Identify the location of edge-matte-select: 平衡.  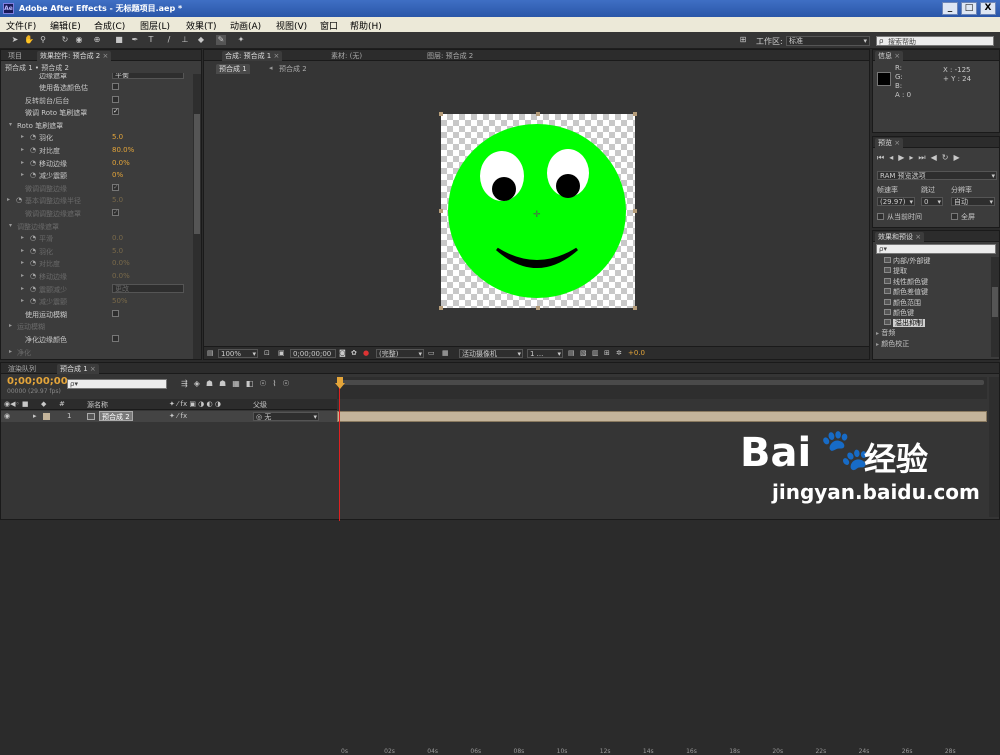
(148, 76).